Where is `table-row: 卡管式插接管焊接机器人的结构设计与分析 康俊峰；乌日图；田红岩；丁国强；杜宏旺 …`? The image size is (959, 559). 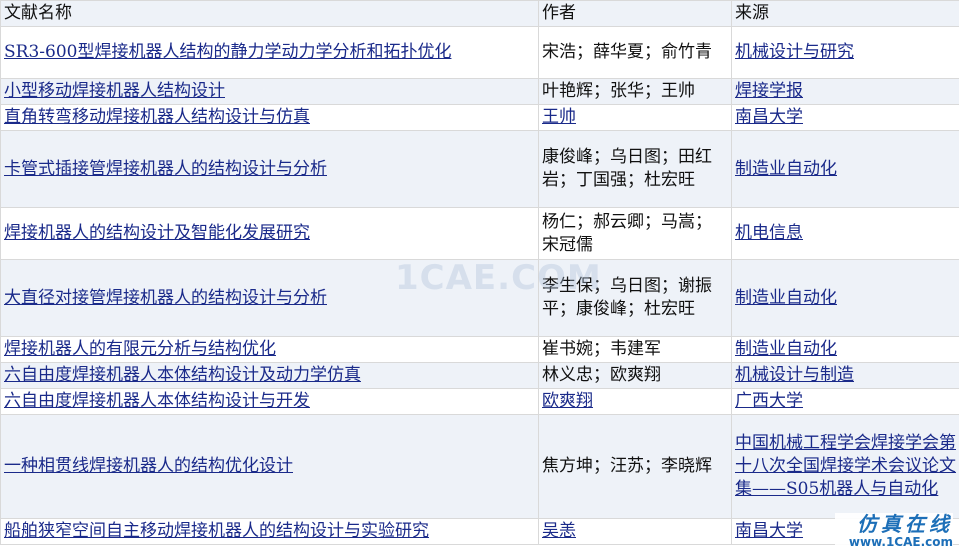
table-row: 卡管式插接管焊接机器人的结构设计与分析 康俊峰；乌日图；田红岩；丁国强；杜宏旺 … is located at coordinates (479, 169).